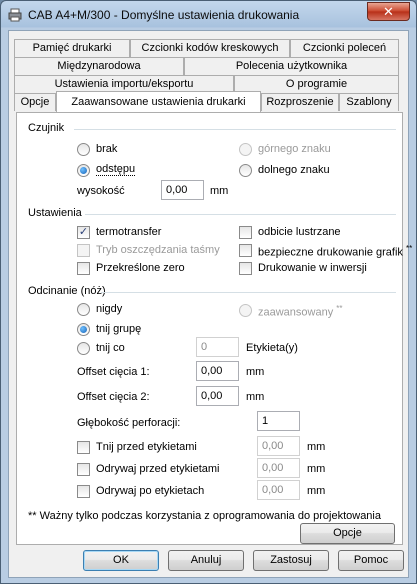 The width and height of the screenshot is (417, 584). I want to click on check-tear-before, so click(83, 469).